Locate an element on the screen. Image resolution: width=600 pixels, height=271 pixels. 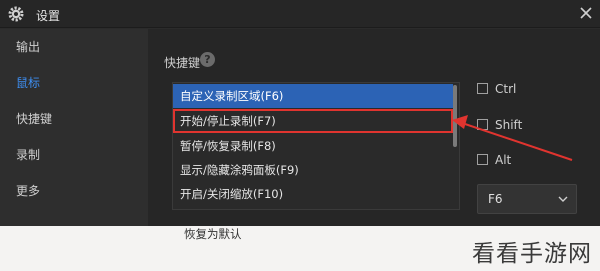
scrollbar-thumb is located at coordinates (455, 116).